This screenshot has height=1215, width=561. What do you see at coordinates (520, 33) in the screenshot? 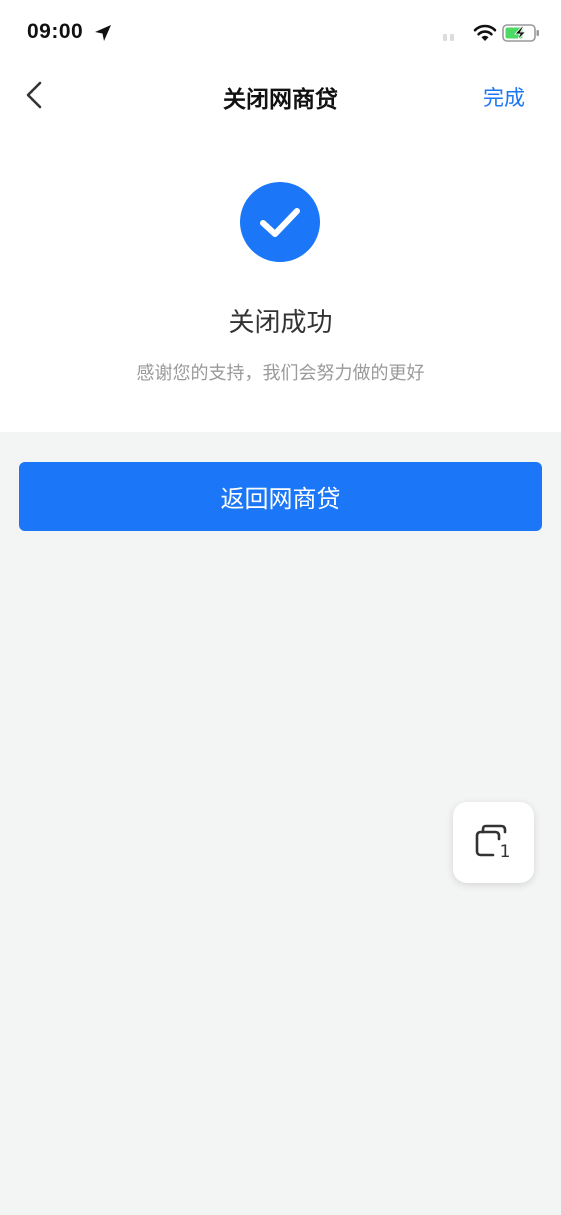
I see `battery-charging-icon` at bounding box center [520, 33].